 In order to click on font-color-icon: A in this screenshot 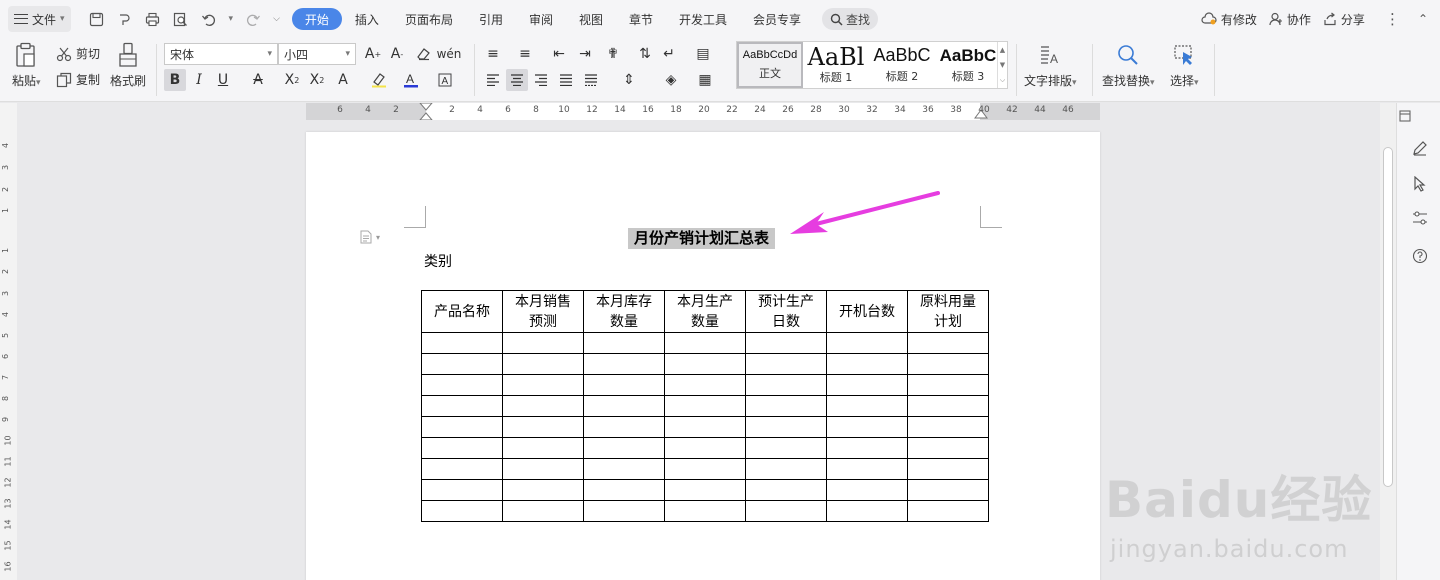, I will do `click(411, 80)`.